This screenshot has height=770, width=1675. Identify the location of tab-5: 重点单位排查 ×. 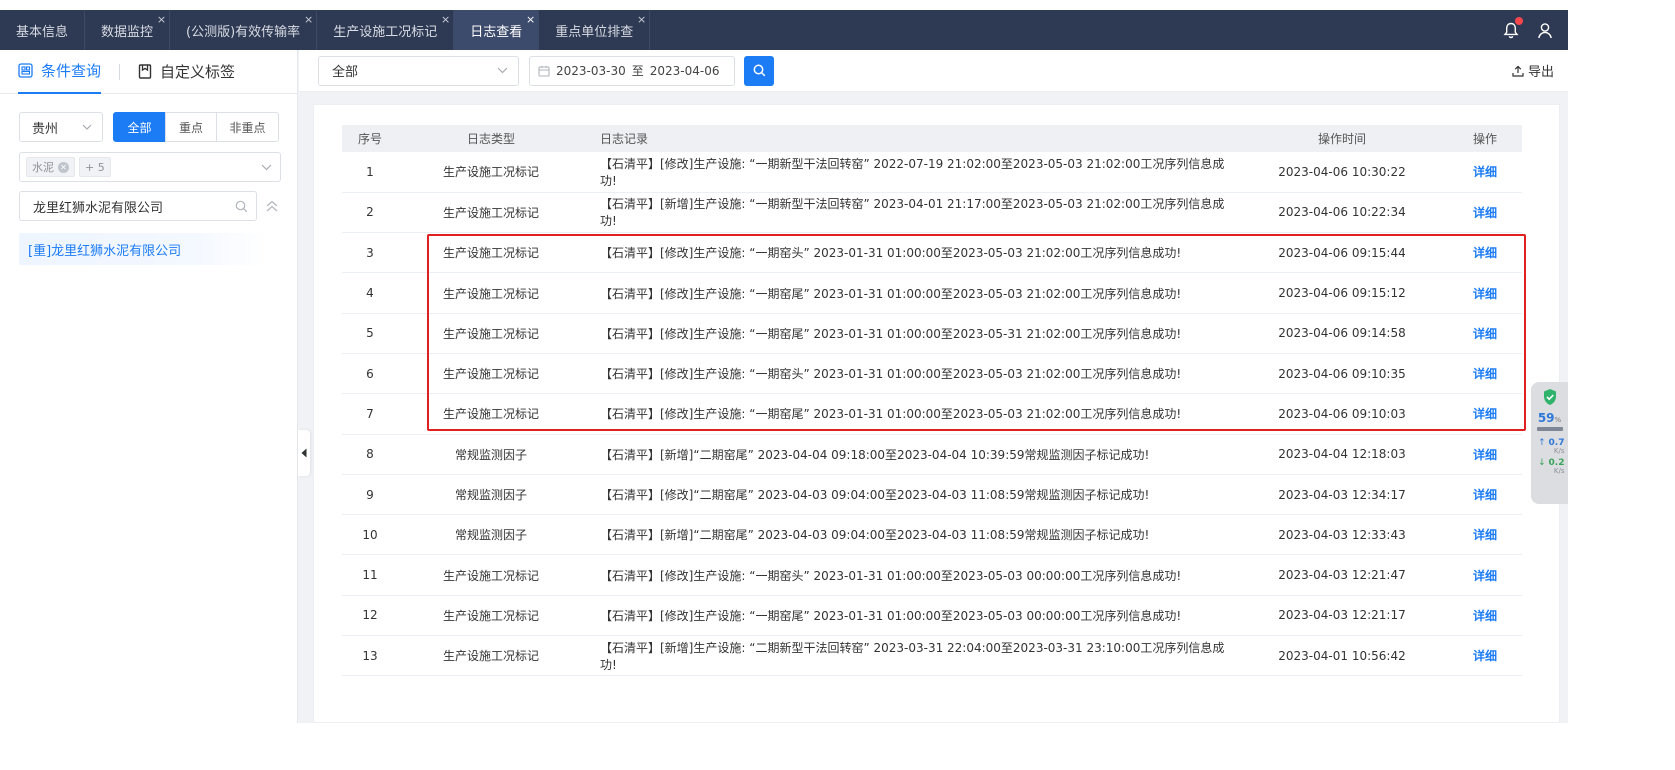
(595, 30).